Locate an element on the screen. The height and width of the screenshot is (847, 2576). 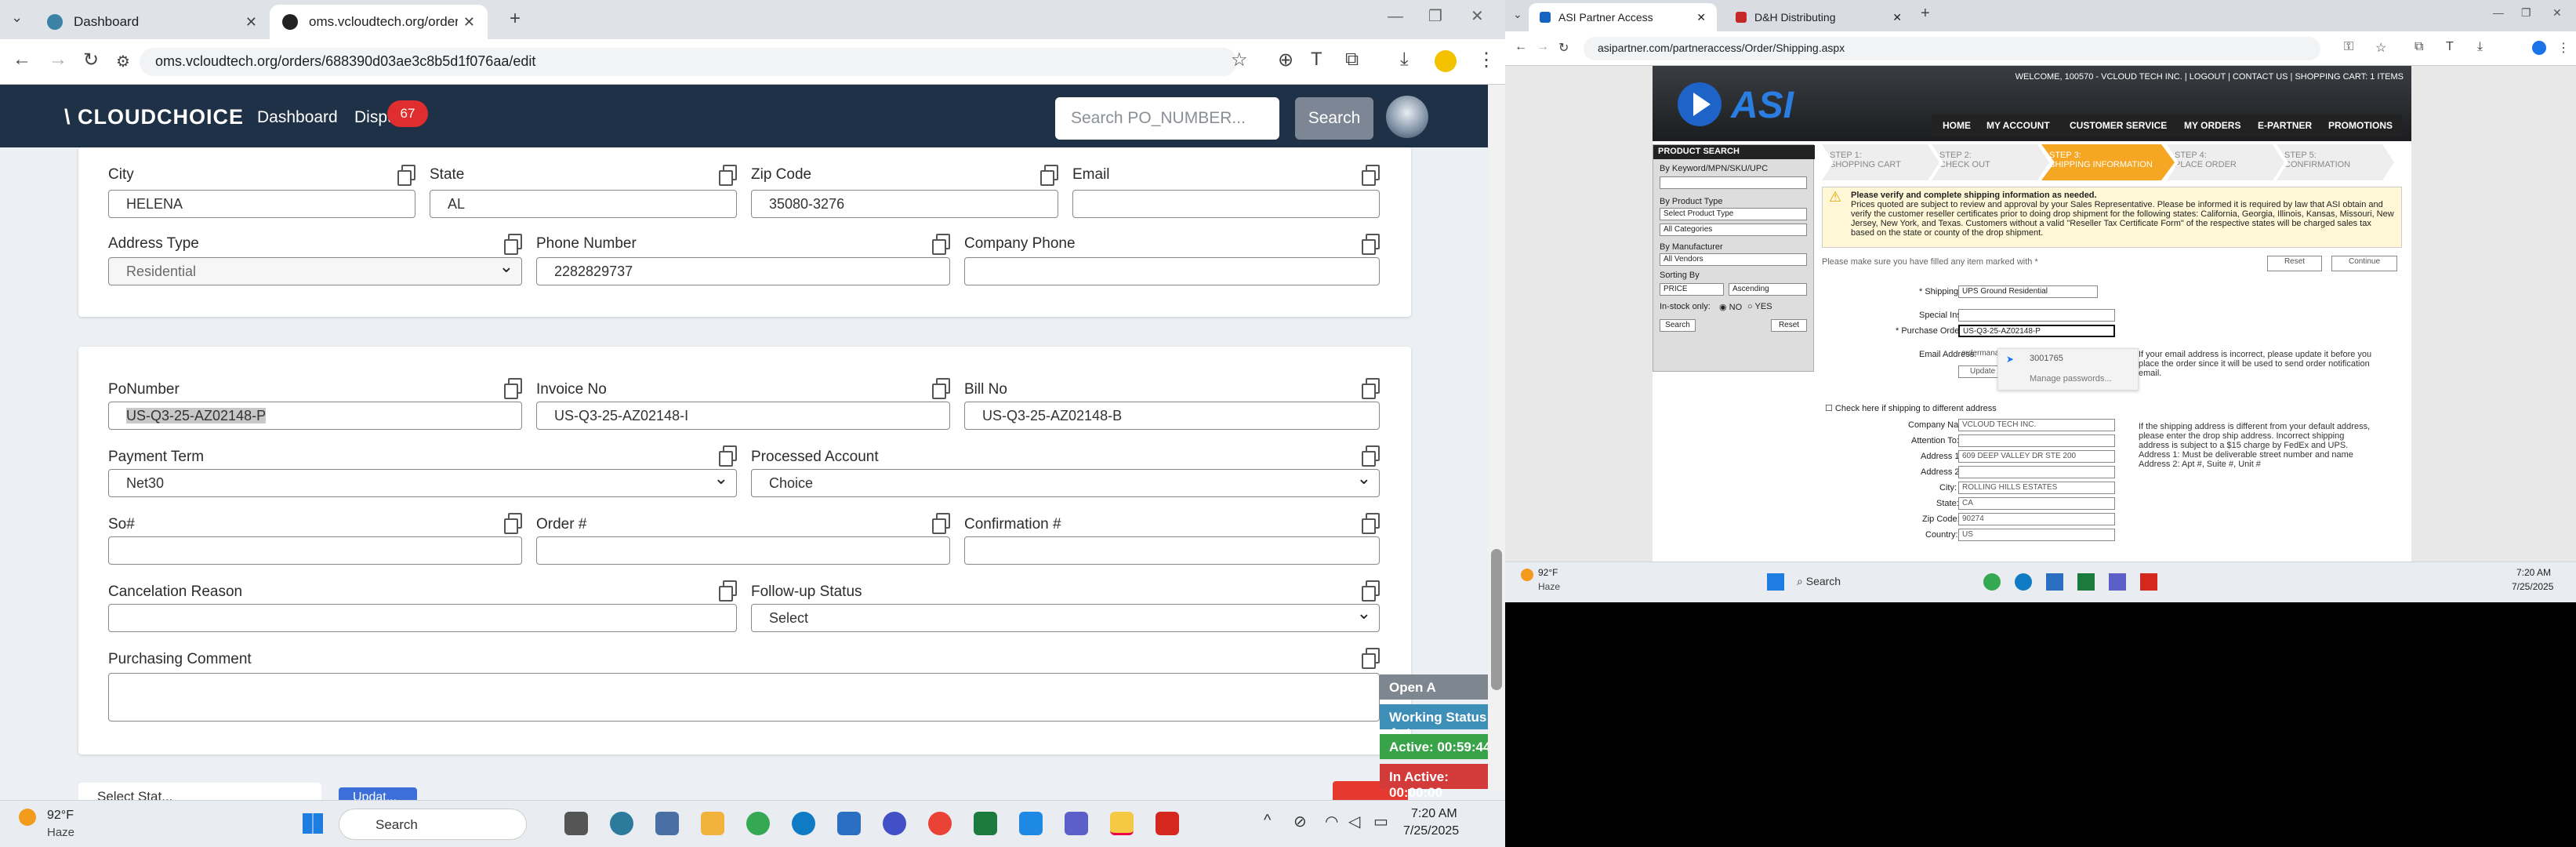
bill-input: US-Q3-25-AZ02148-B is located at coordinates (1172, 416).